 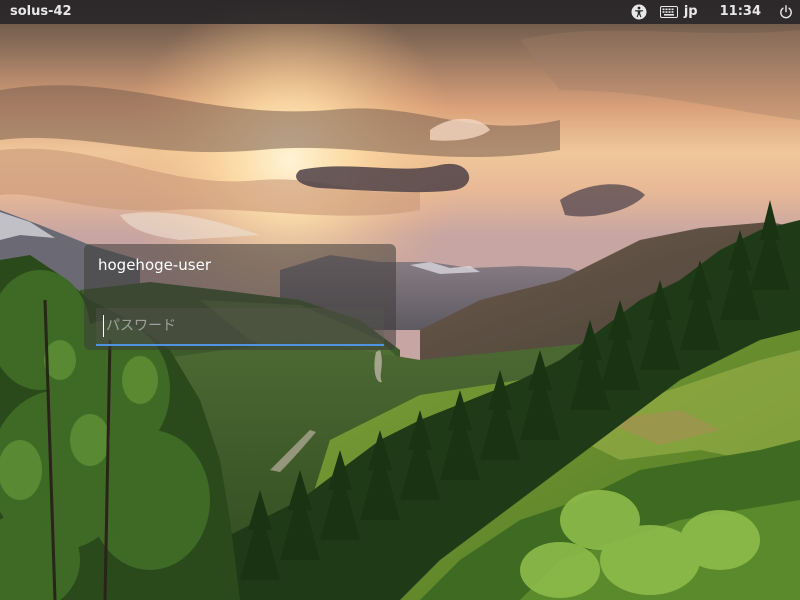 I want to click on hostname-label: solus-42, so click(x=41, y=11).